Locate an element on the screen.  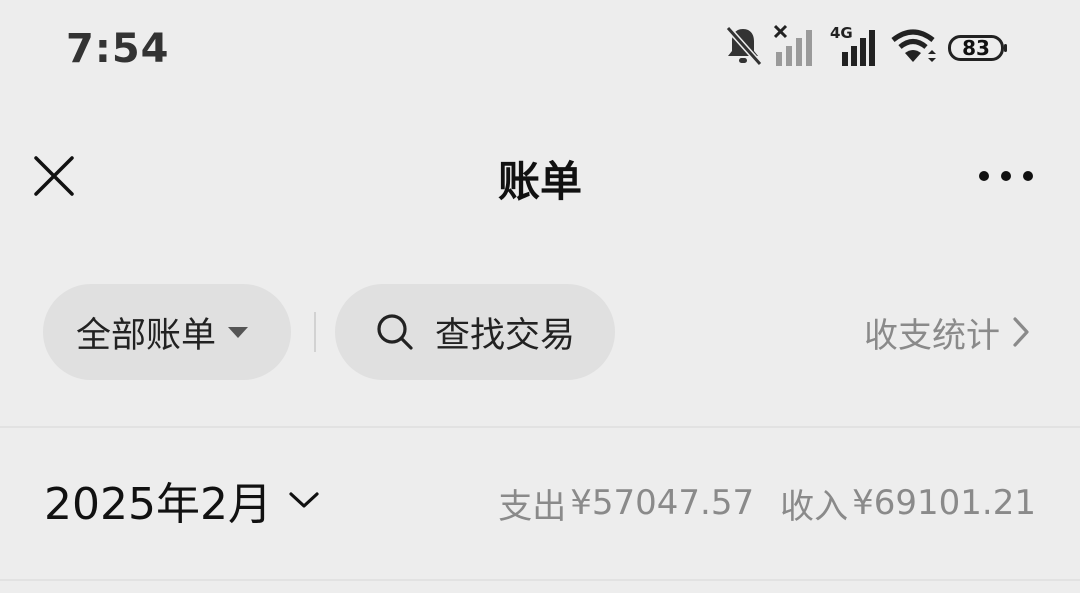
search-icon is located at coordinates (395, 332).